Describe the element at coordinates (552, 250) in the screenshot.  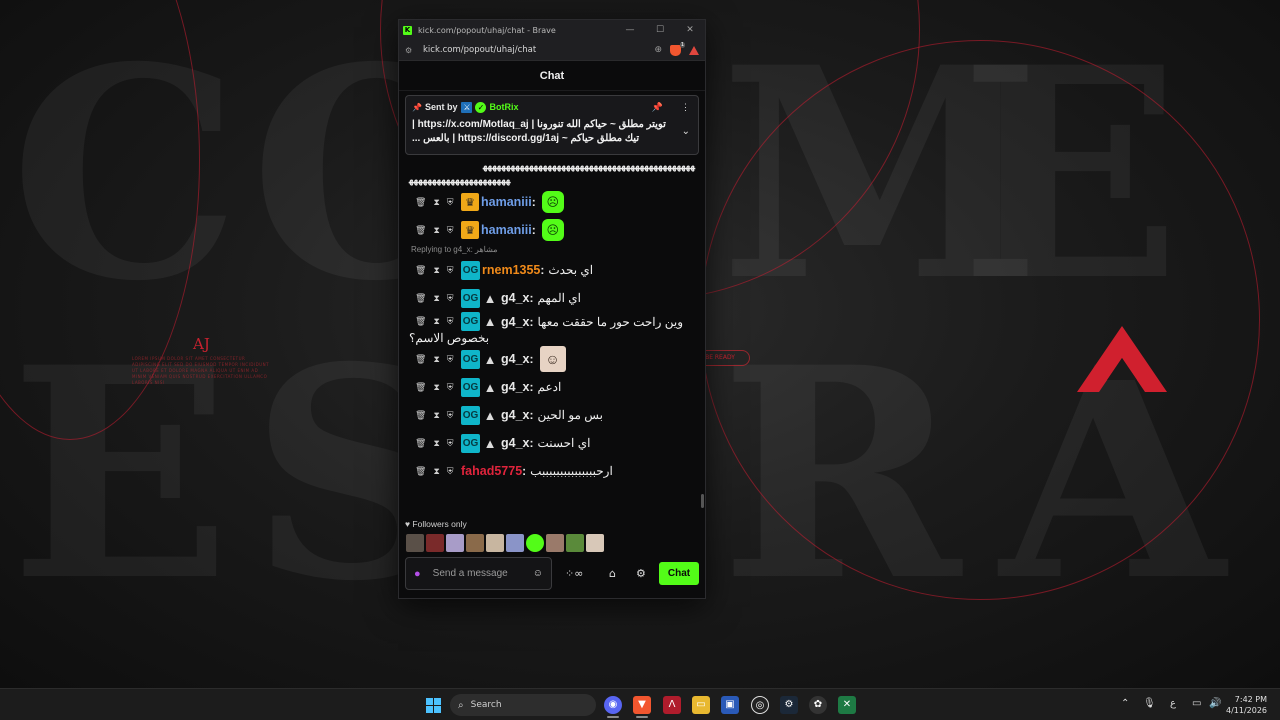
I see `reply-context: Replying to g4_x: مشاهر` at that location.